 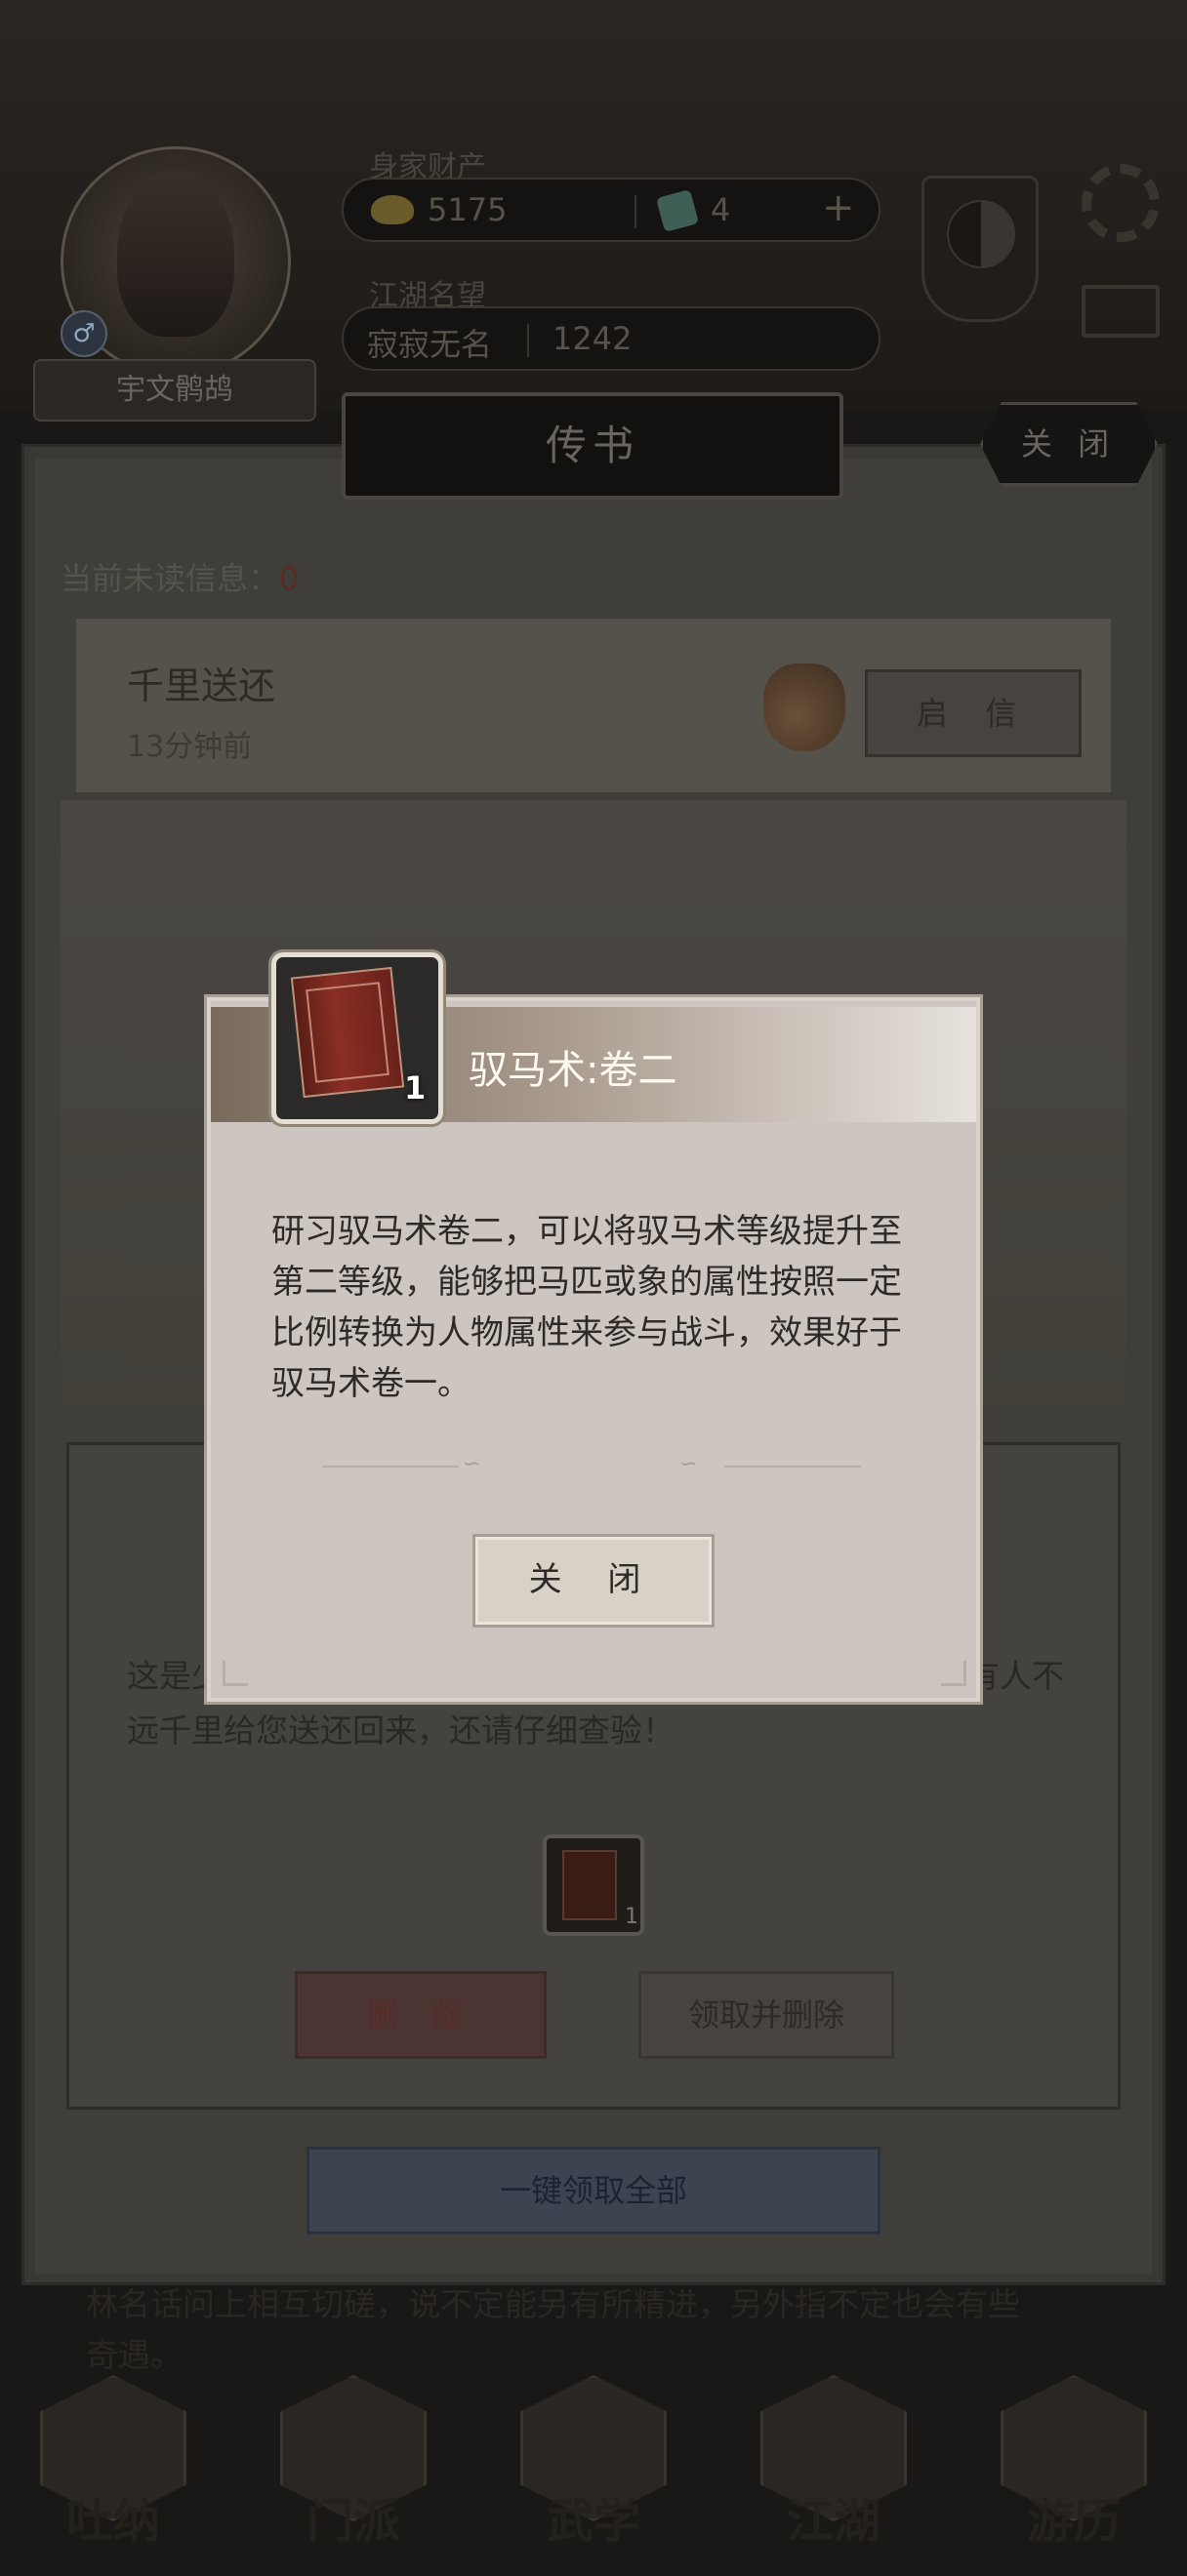 What do you see at coordinates (792, 1467) in the screenshot?
I see `divider-right` at bounding box center [792, 1467].